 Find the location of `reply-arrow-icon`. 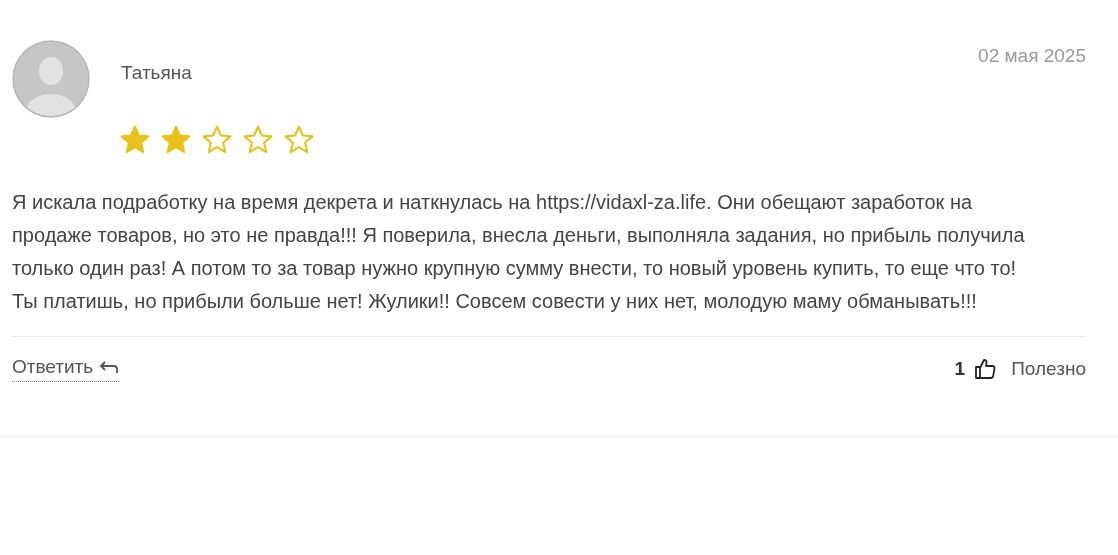

reply-arrow-icon is located at coordinates (109, 367).